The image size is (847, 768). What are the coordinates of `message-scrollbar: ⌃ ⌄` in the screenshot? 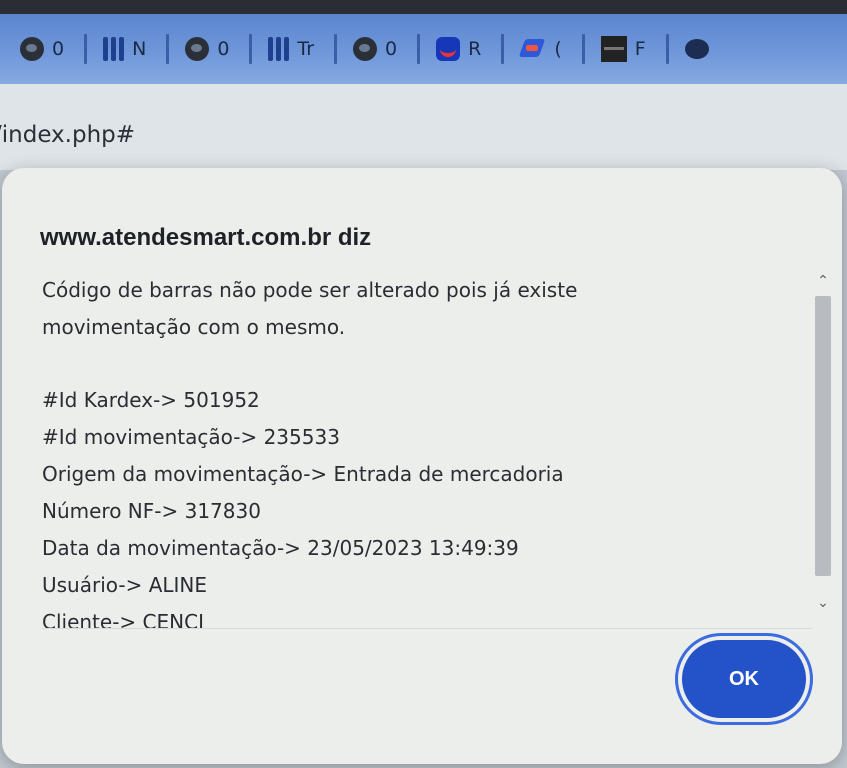 It's located at (823, 442).